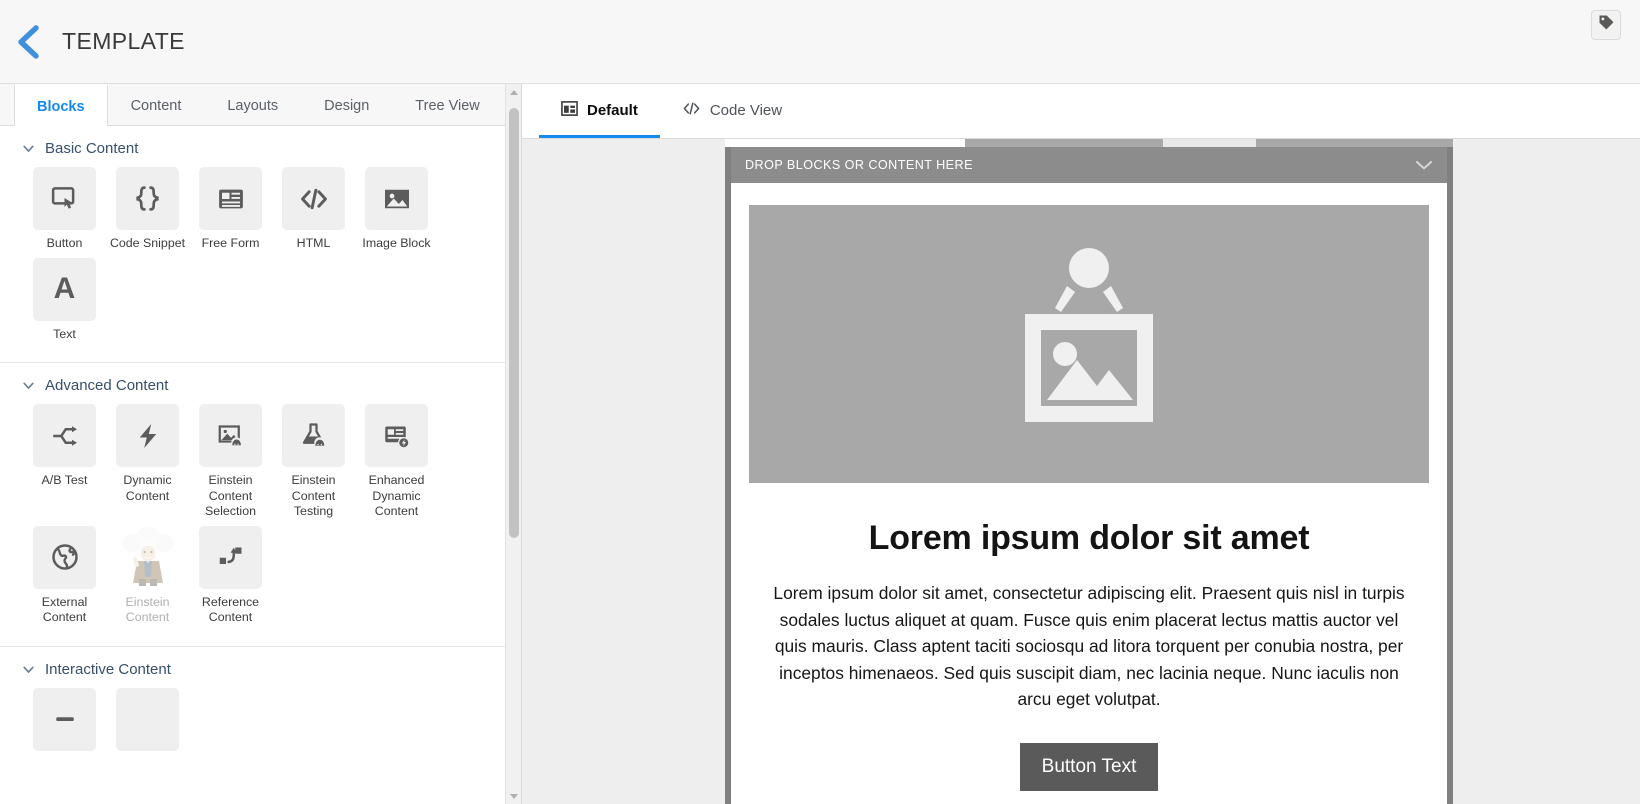  What do you see at coordinates (396, 495) in the screenshot?
I see `block-tile-label: Enhanced Dynamic Content` at bounding box center [396, 495].